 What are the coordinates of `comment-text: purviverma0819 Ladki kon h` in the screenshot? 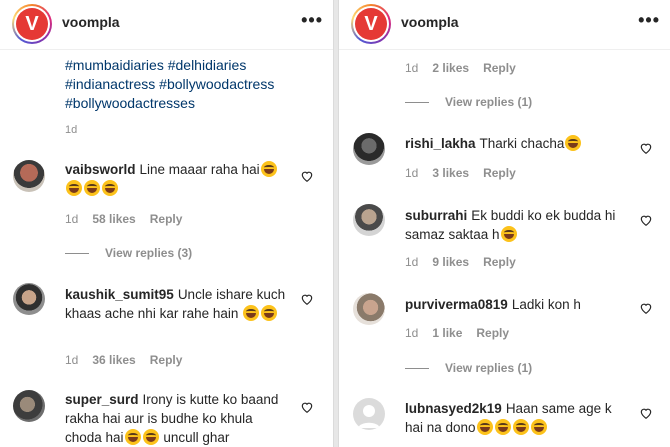 It's located at (520, 304).